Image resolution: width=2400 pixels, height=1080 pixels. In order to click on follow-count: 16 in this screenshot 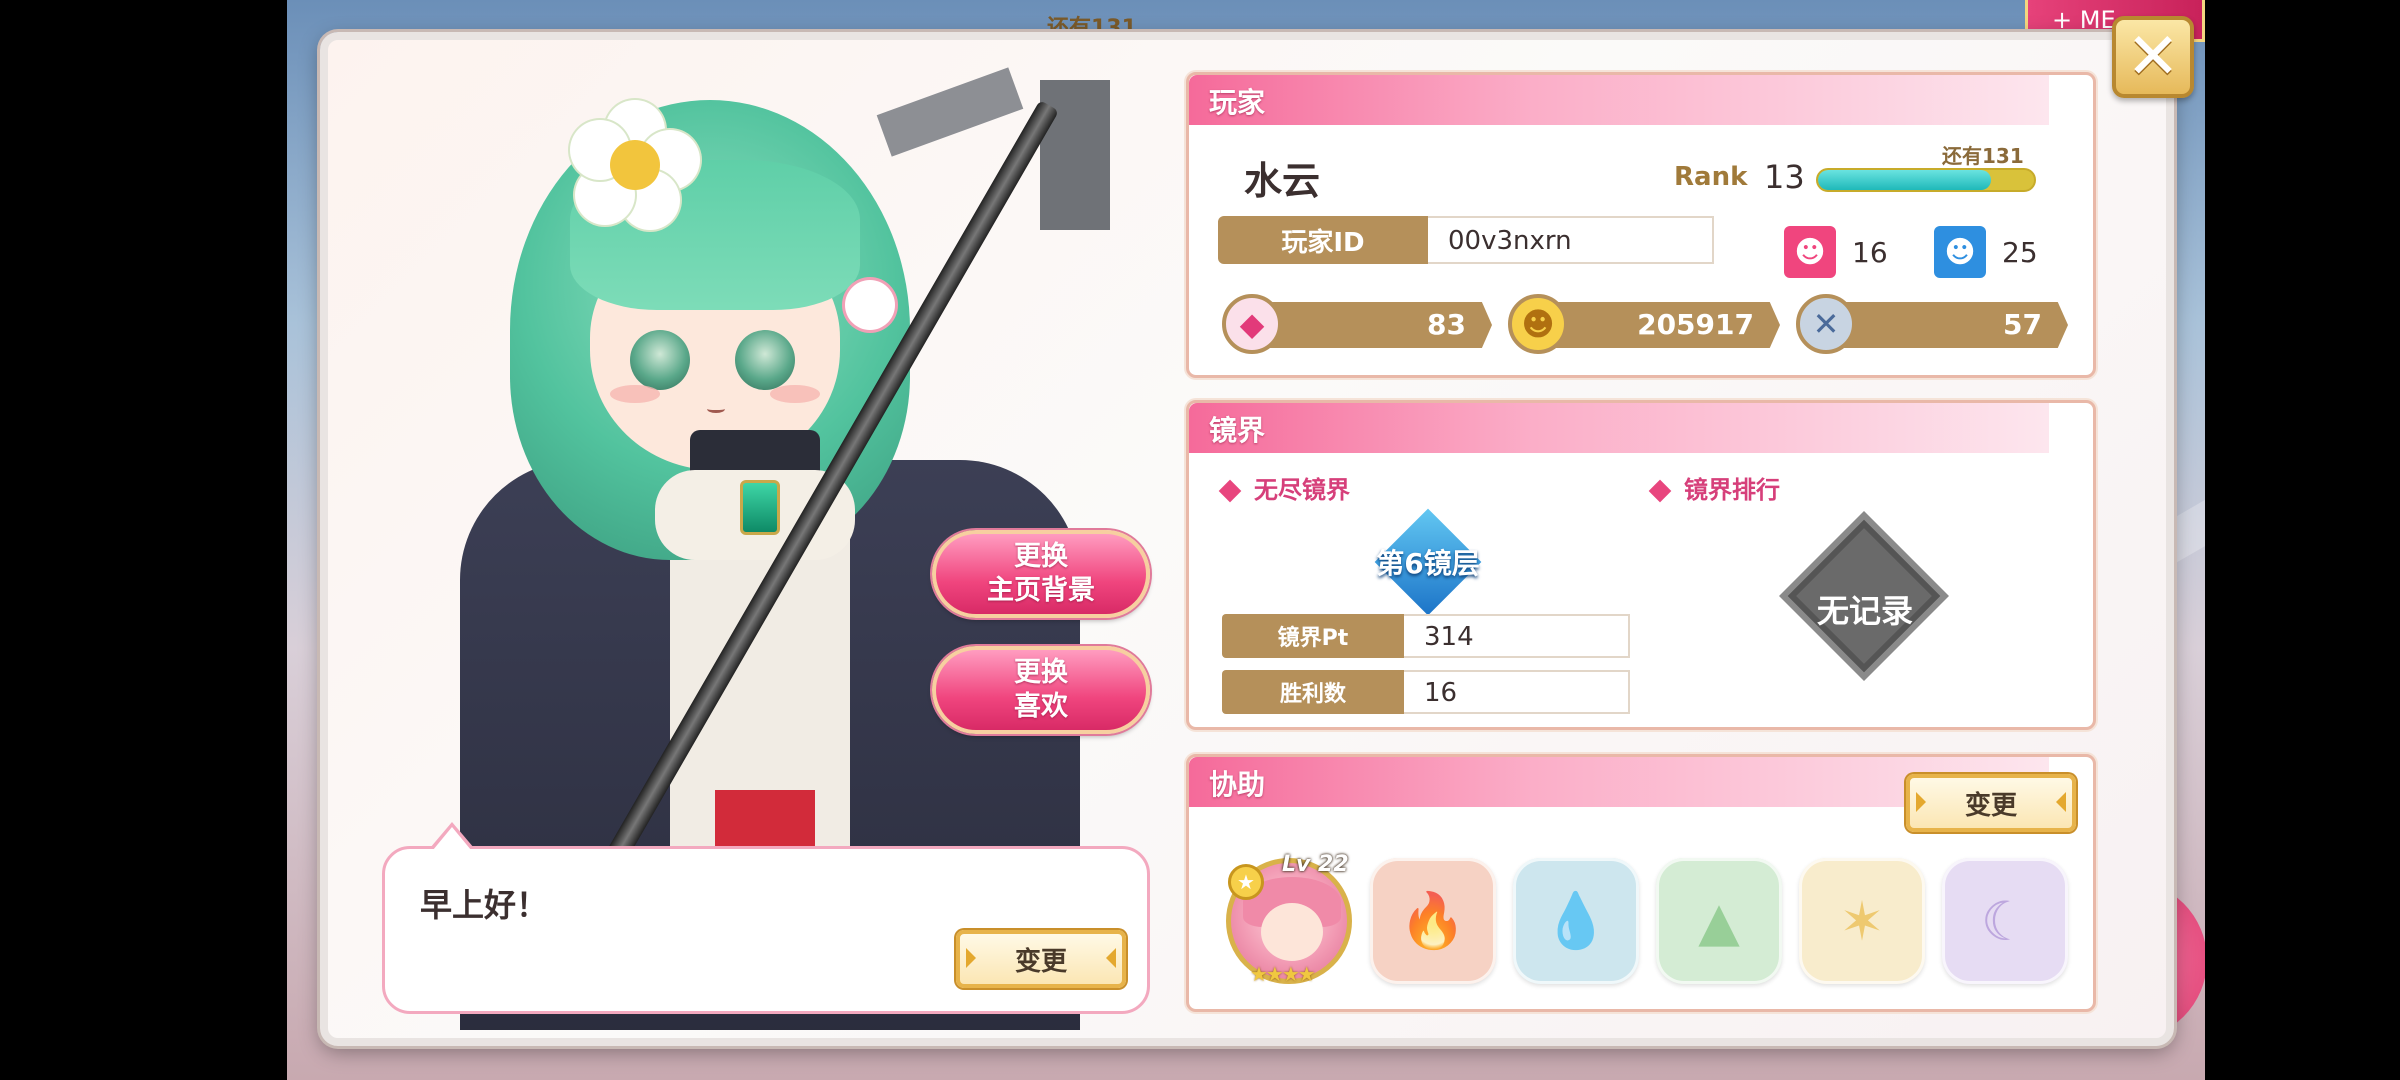, I will do `click(1870, 252)`.